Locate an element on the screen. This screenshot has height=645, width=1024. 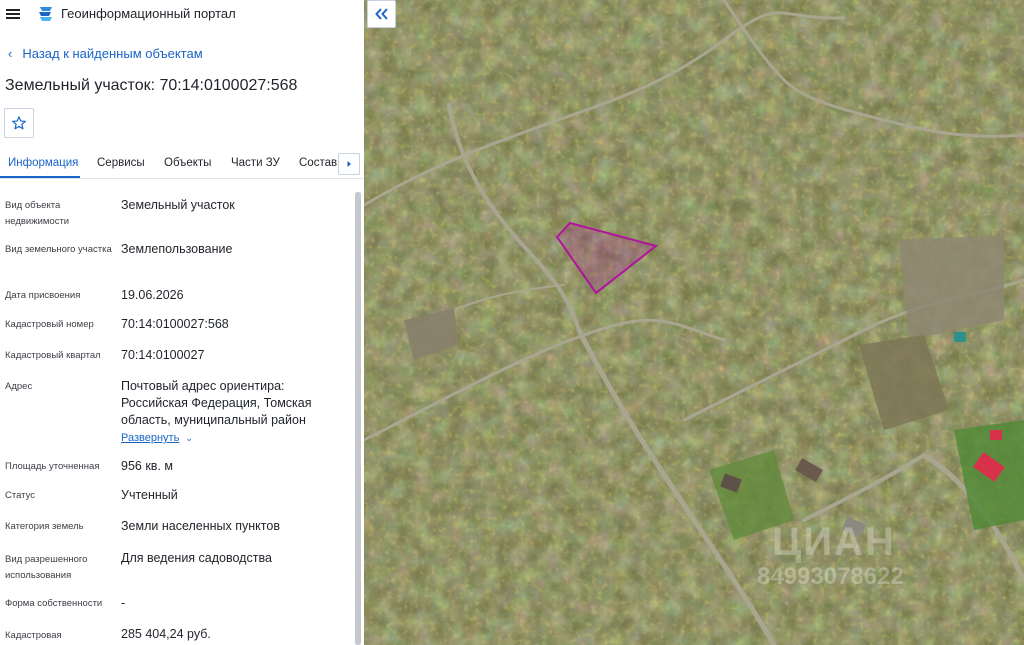
row-label: Кадастровый квартал is located at coordinates (53, 355).